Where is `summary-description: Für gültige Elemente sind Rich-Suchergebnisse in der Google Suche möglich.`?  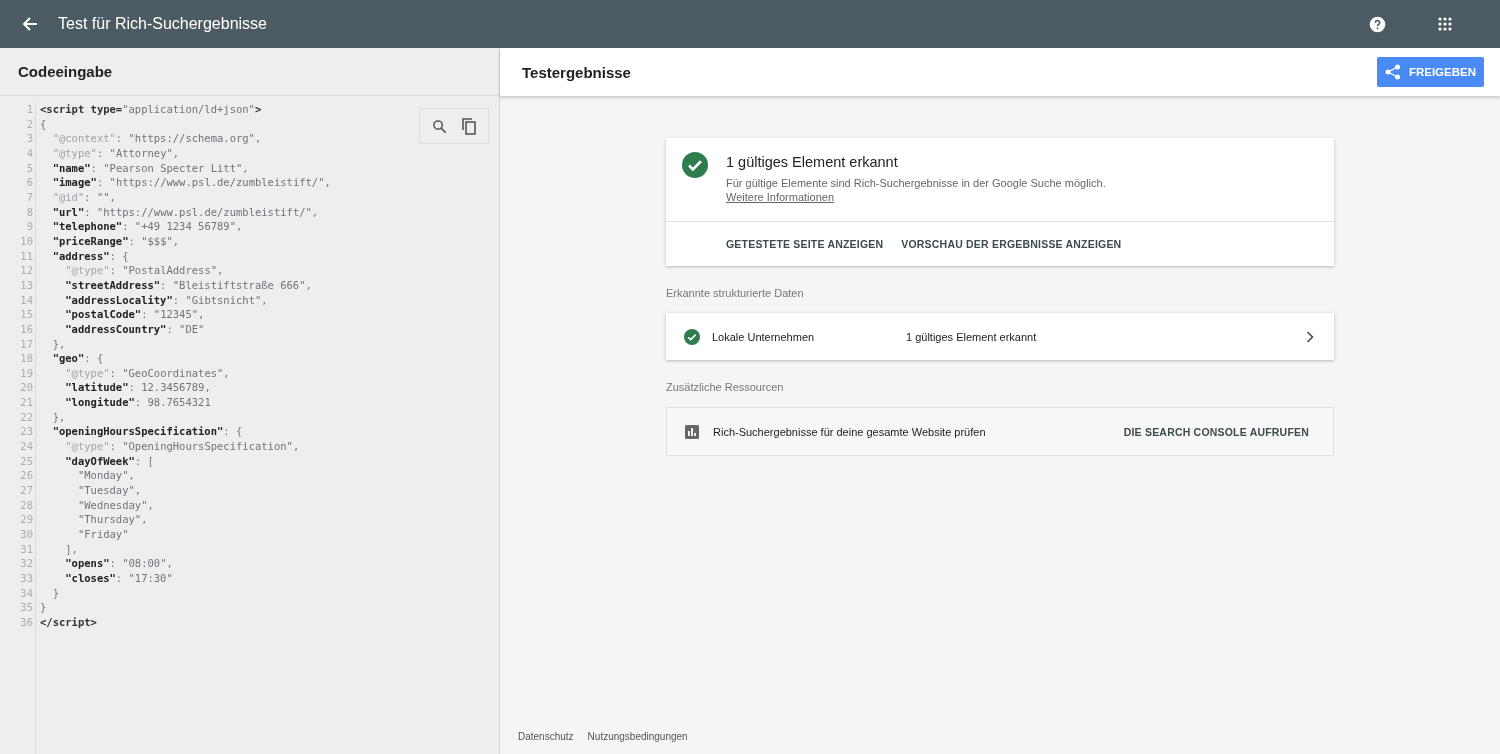
summary-description: Für gültige Elemente sind Rich-Suchergebnisse in der Google Suche möglich. is located at coordinates (916, 183).